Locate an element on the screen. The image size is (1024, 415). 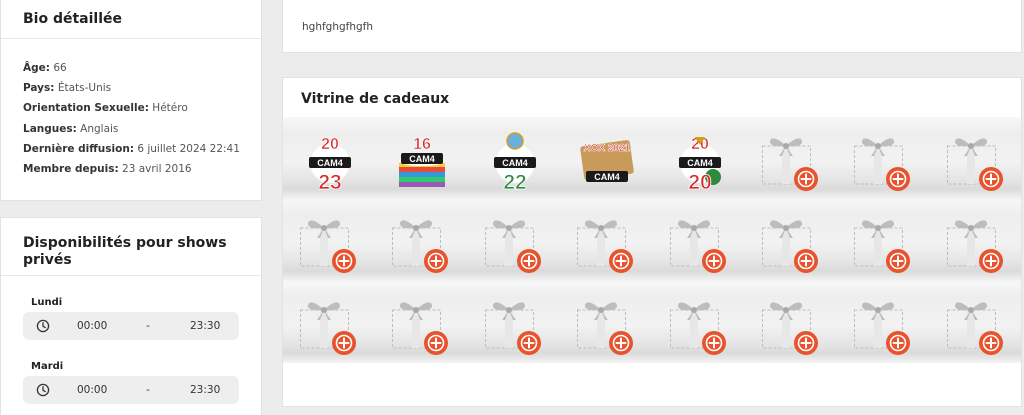
bio-row-orientation: Orientation Sexuelle: Hétéro is located at coordinates (105, 108).